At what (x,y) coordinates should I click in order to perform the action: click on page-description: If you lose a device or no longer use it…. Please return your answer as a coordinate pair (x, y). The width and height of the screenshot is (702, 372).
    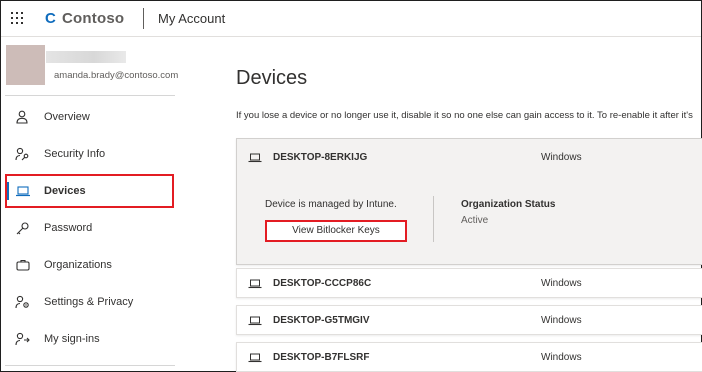
    Looking at the image, I should click on (464, 115).